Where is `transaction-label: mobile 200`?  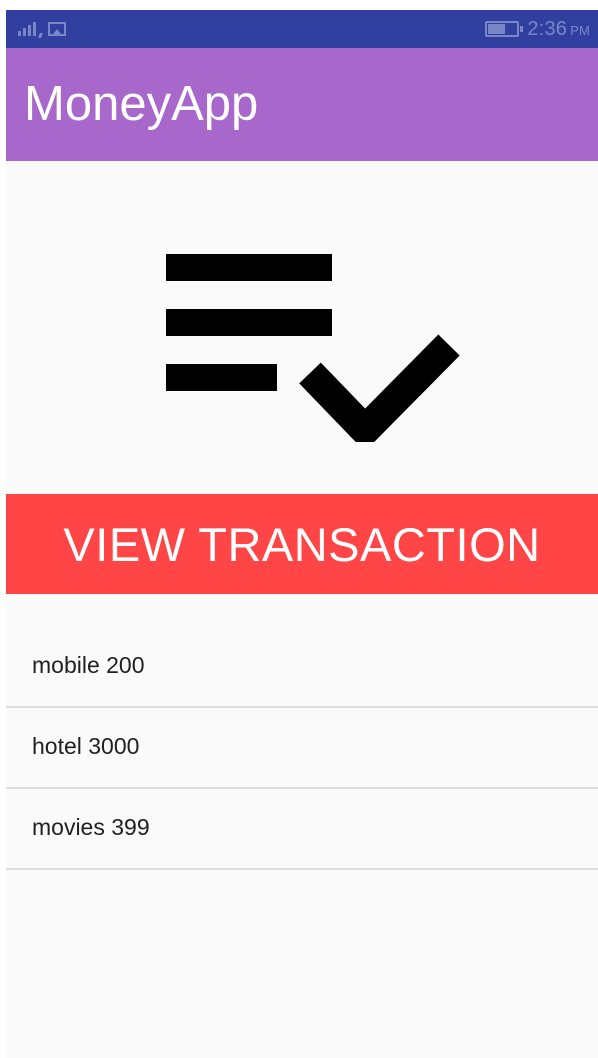
transaction-label: mobile 200 is located at coordinates (88, 665).